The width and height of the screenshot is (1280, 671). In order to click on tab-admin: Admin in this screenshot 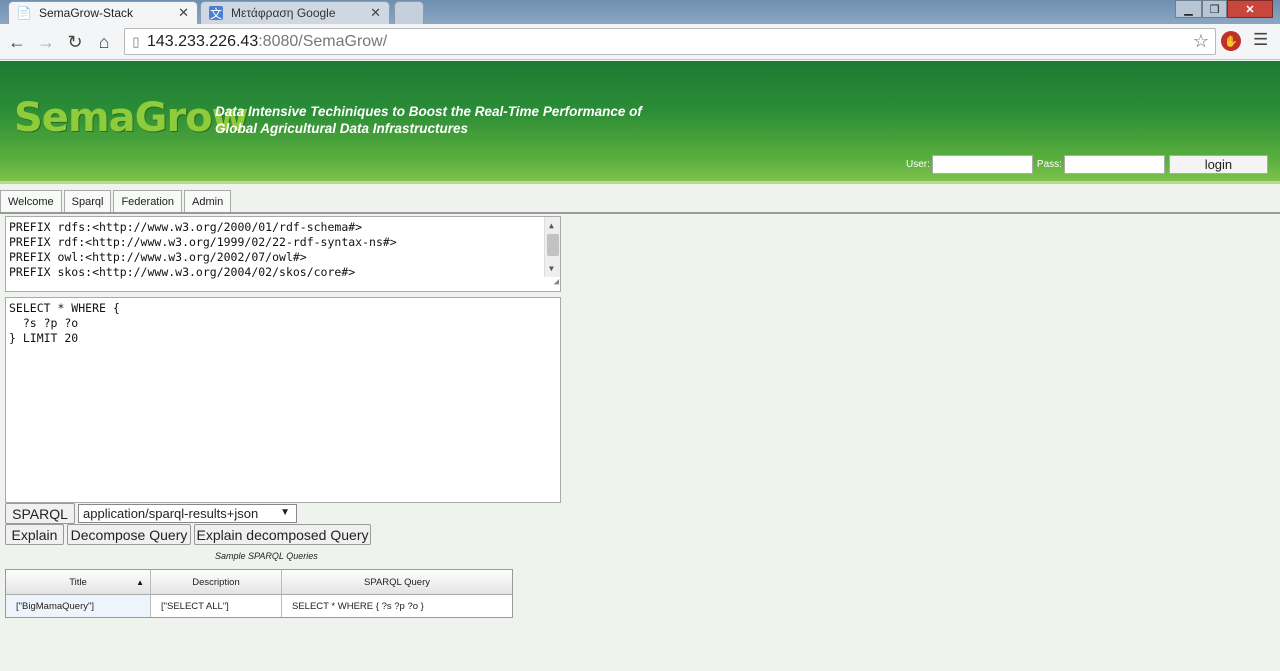, I will do `click(208, 201)`.